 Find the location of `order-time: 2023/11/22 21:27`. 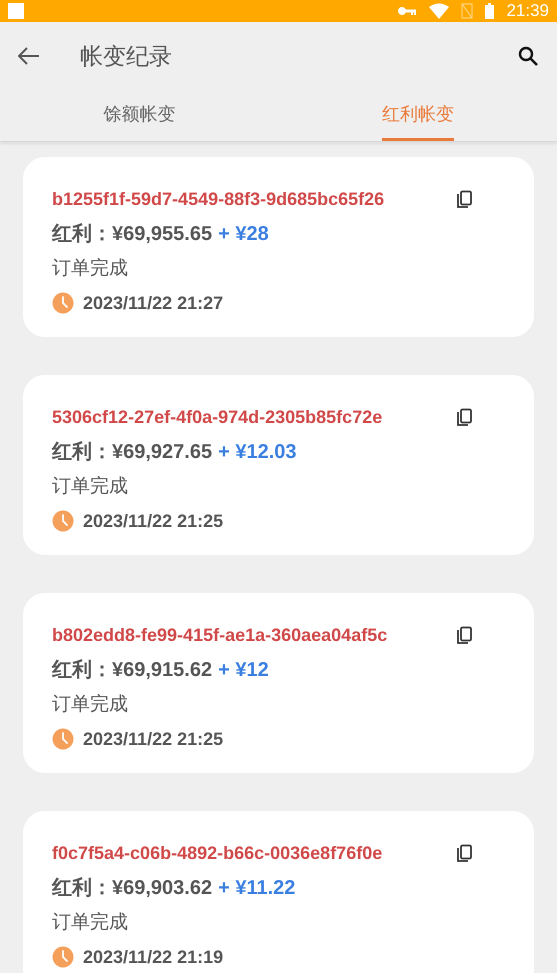

order-time: 2023/11/22 21:27 is located at coordinates (153, 303).